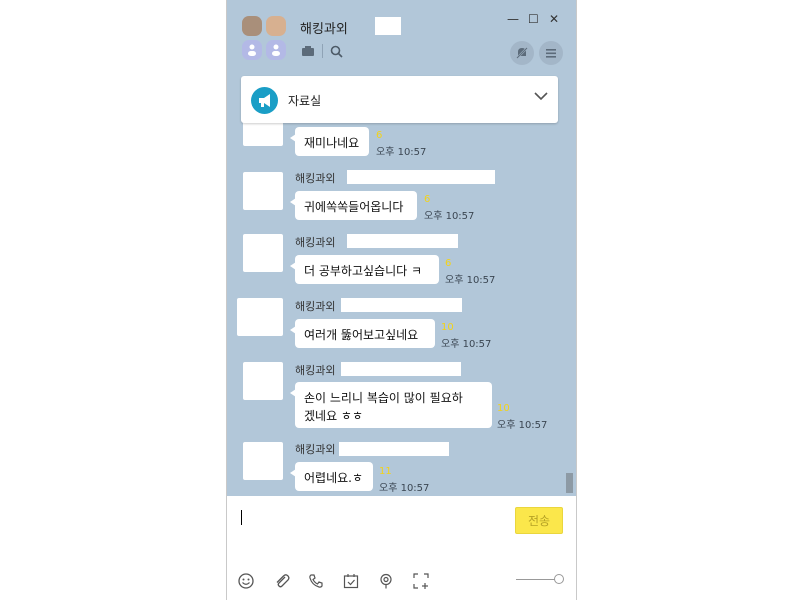  I want to click on megaphone-icon, so click(264, 100).